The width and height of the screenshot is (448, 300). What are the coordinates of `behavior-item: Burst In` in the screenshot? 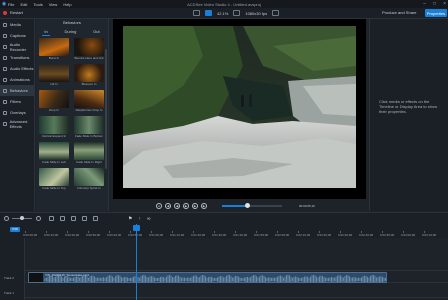 It's located at (54, 49).